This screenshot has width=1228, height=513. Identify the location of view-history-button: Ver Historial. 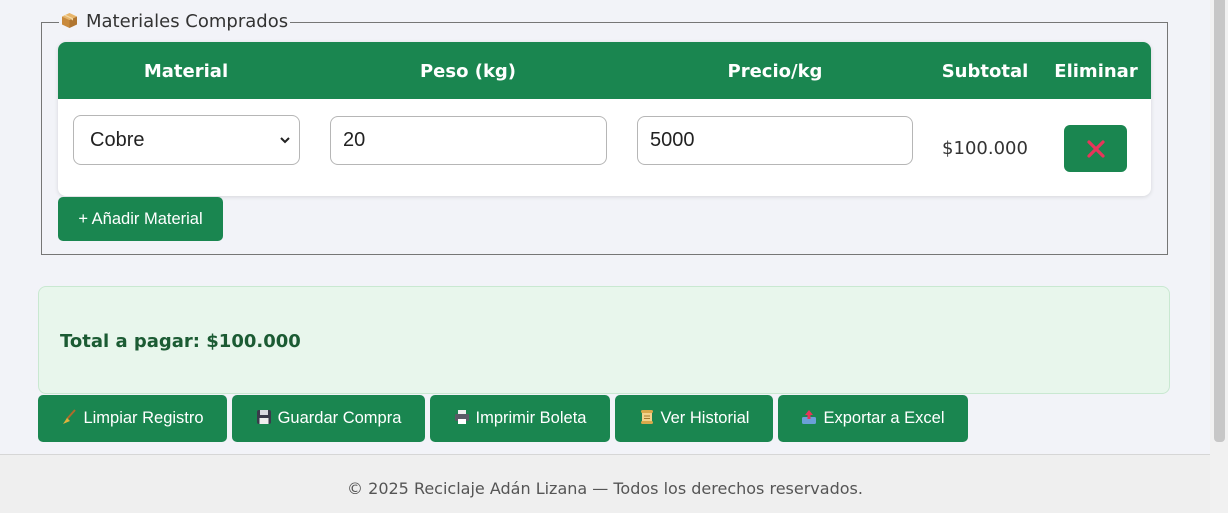
(694, 418).